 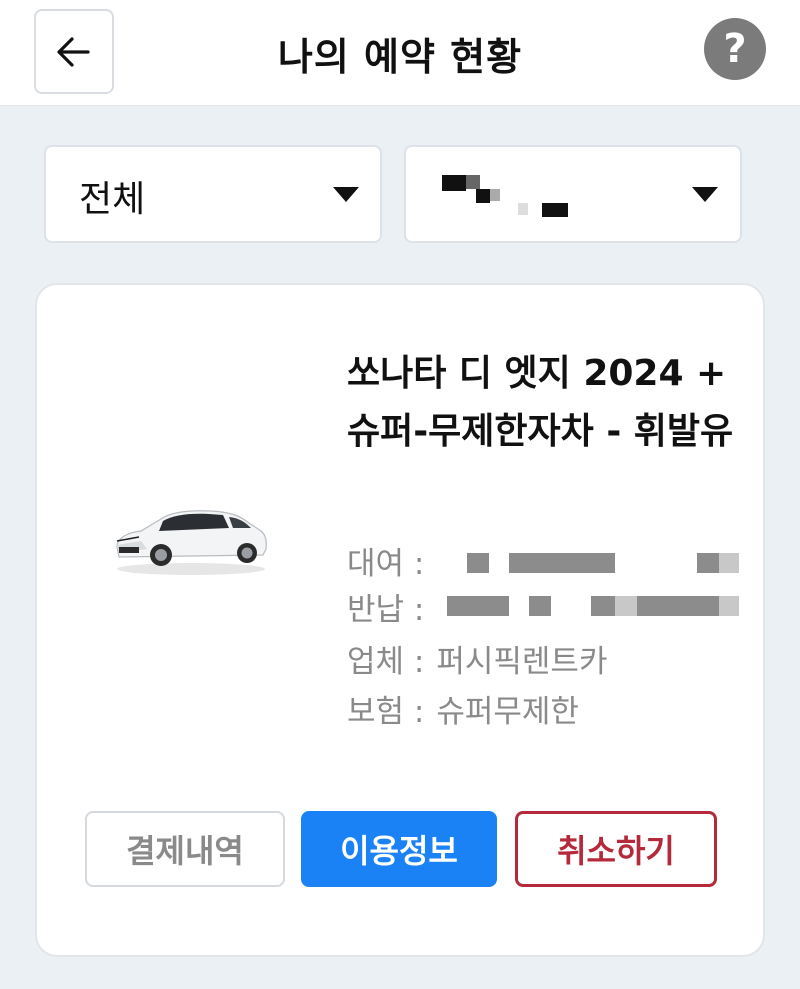 What do you see at coordinates (540, 402) in the screenshot?
I see `car-name: 쏘나타 디 엣지 2024 + 슈퍼-무제한자차 - 휘발유` at bounding box center [540, 402].